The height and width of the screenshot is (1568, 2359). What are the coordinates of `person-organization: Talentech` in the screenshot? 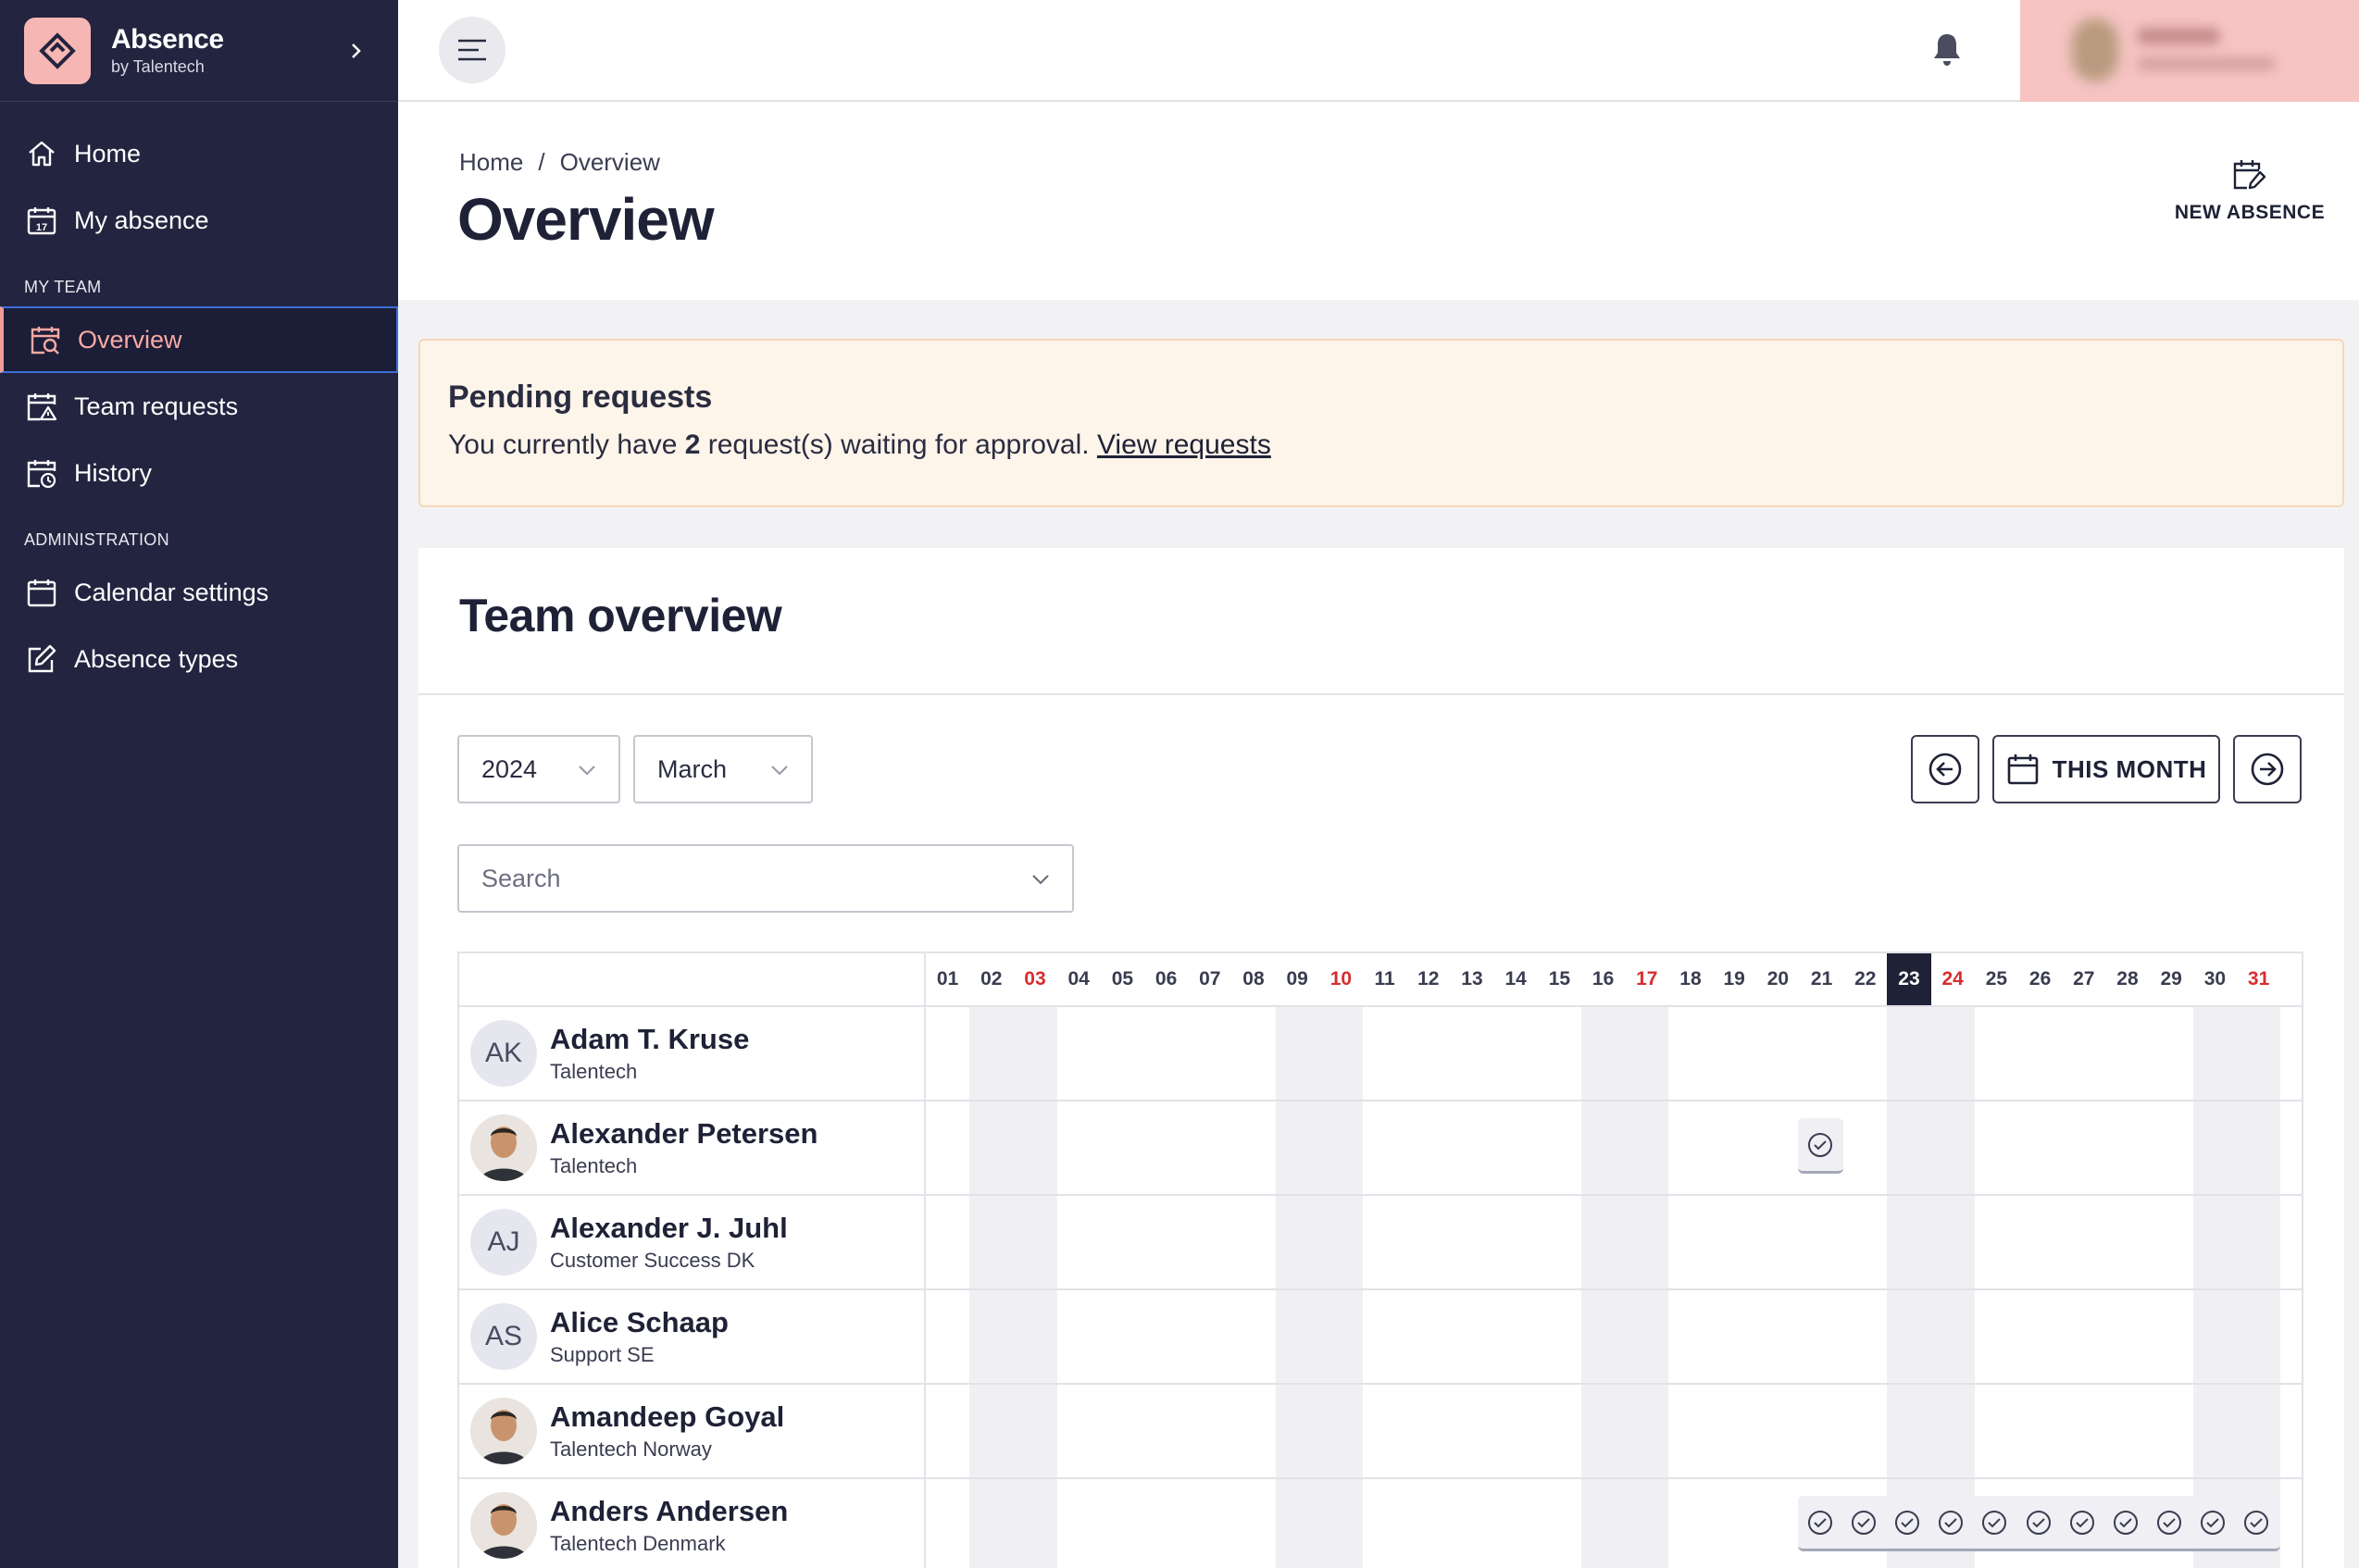 It's located at (594, 1071).